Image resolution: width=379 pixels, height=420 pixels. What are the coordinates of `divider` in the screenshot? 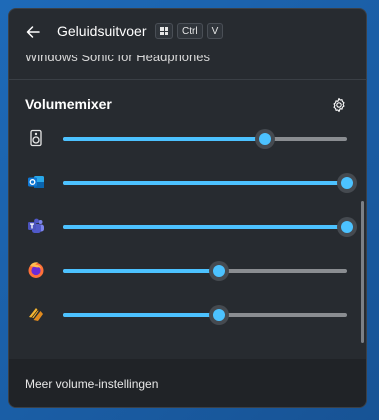 It's located at (187, 79).